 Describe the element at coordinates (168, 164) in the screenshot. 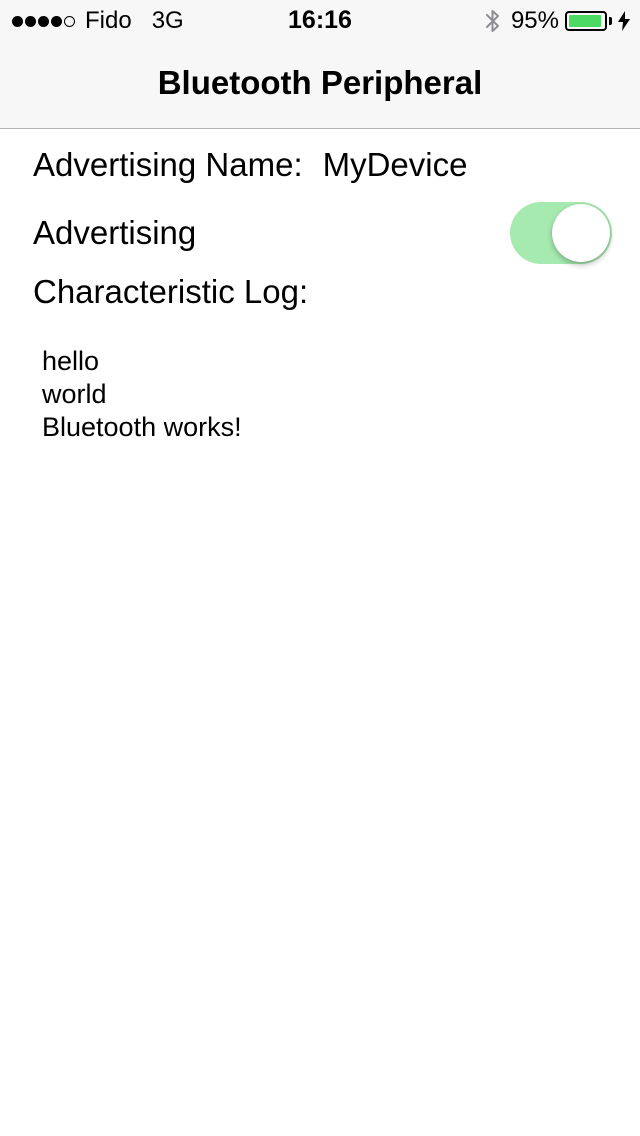

I see `advertising-name-label: Advertising Name:` at that location.